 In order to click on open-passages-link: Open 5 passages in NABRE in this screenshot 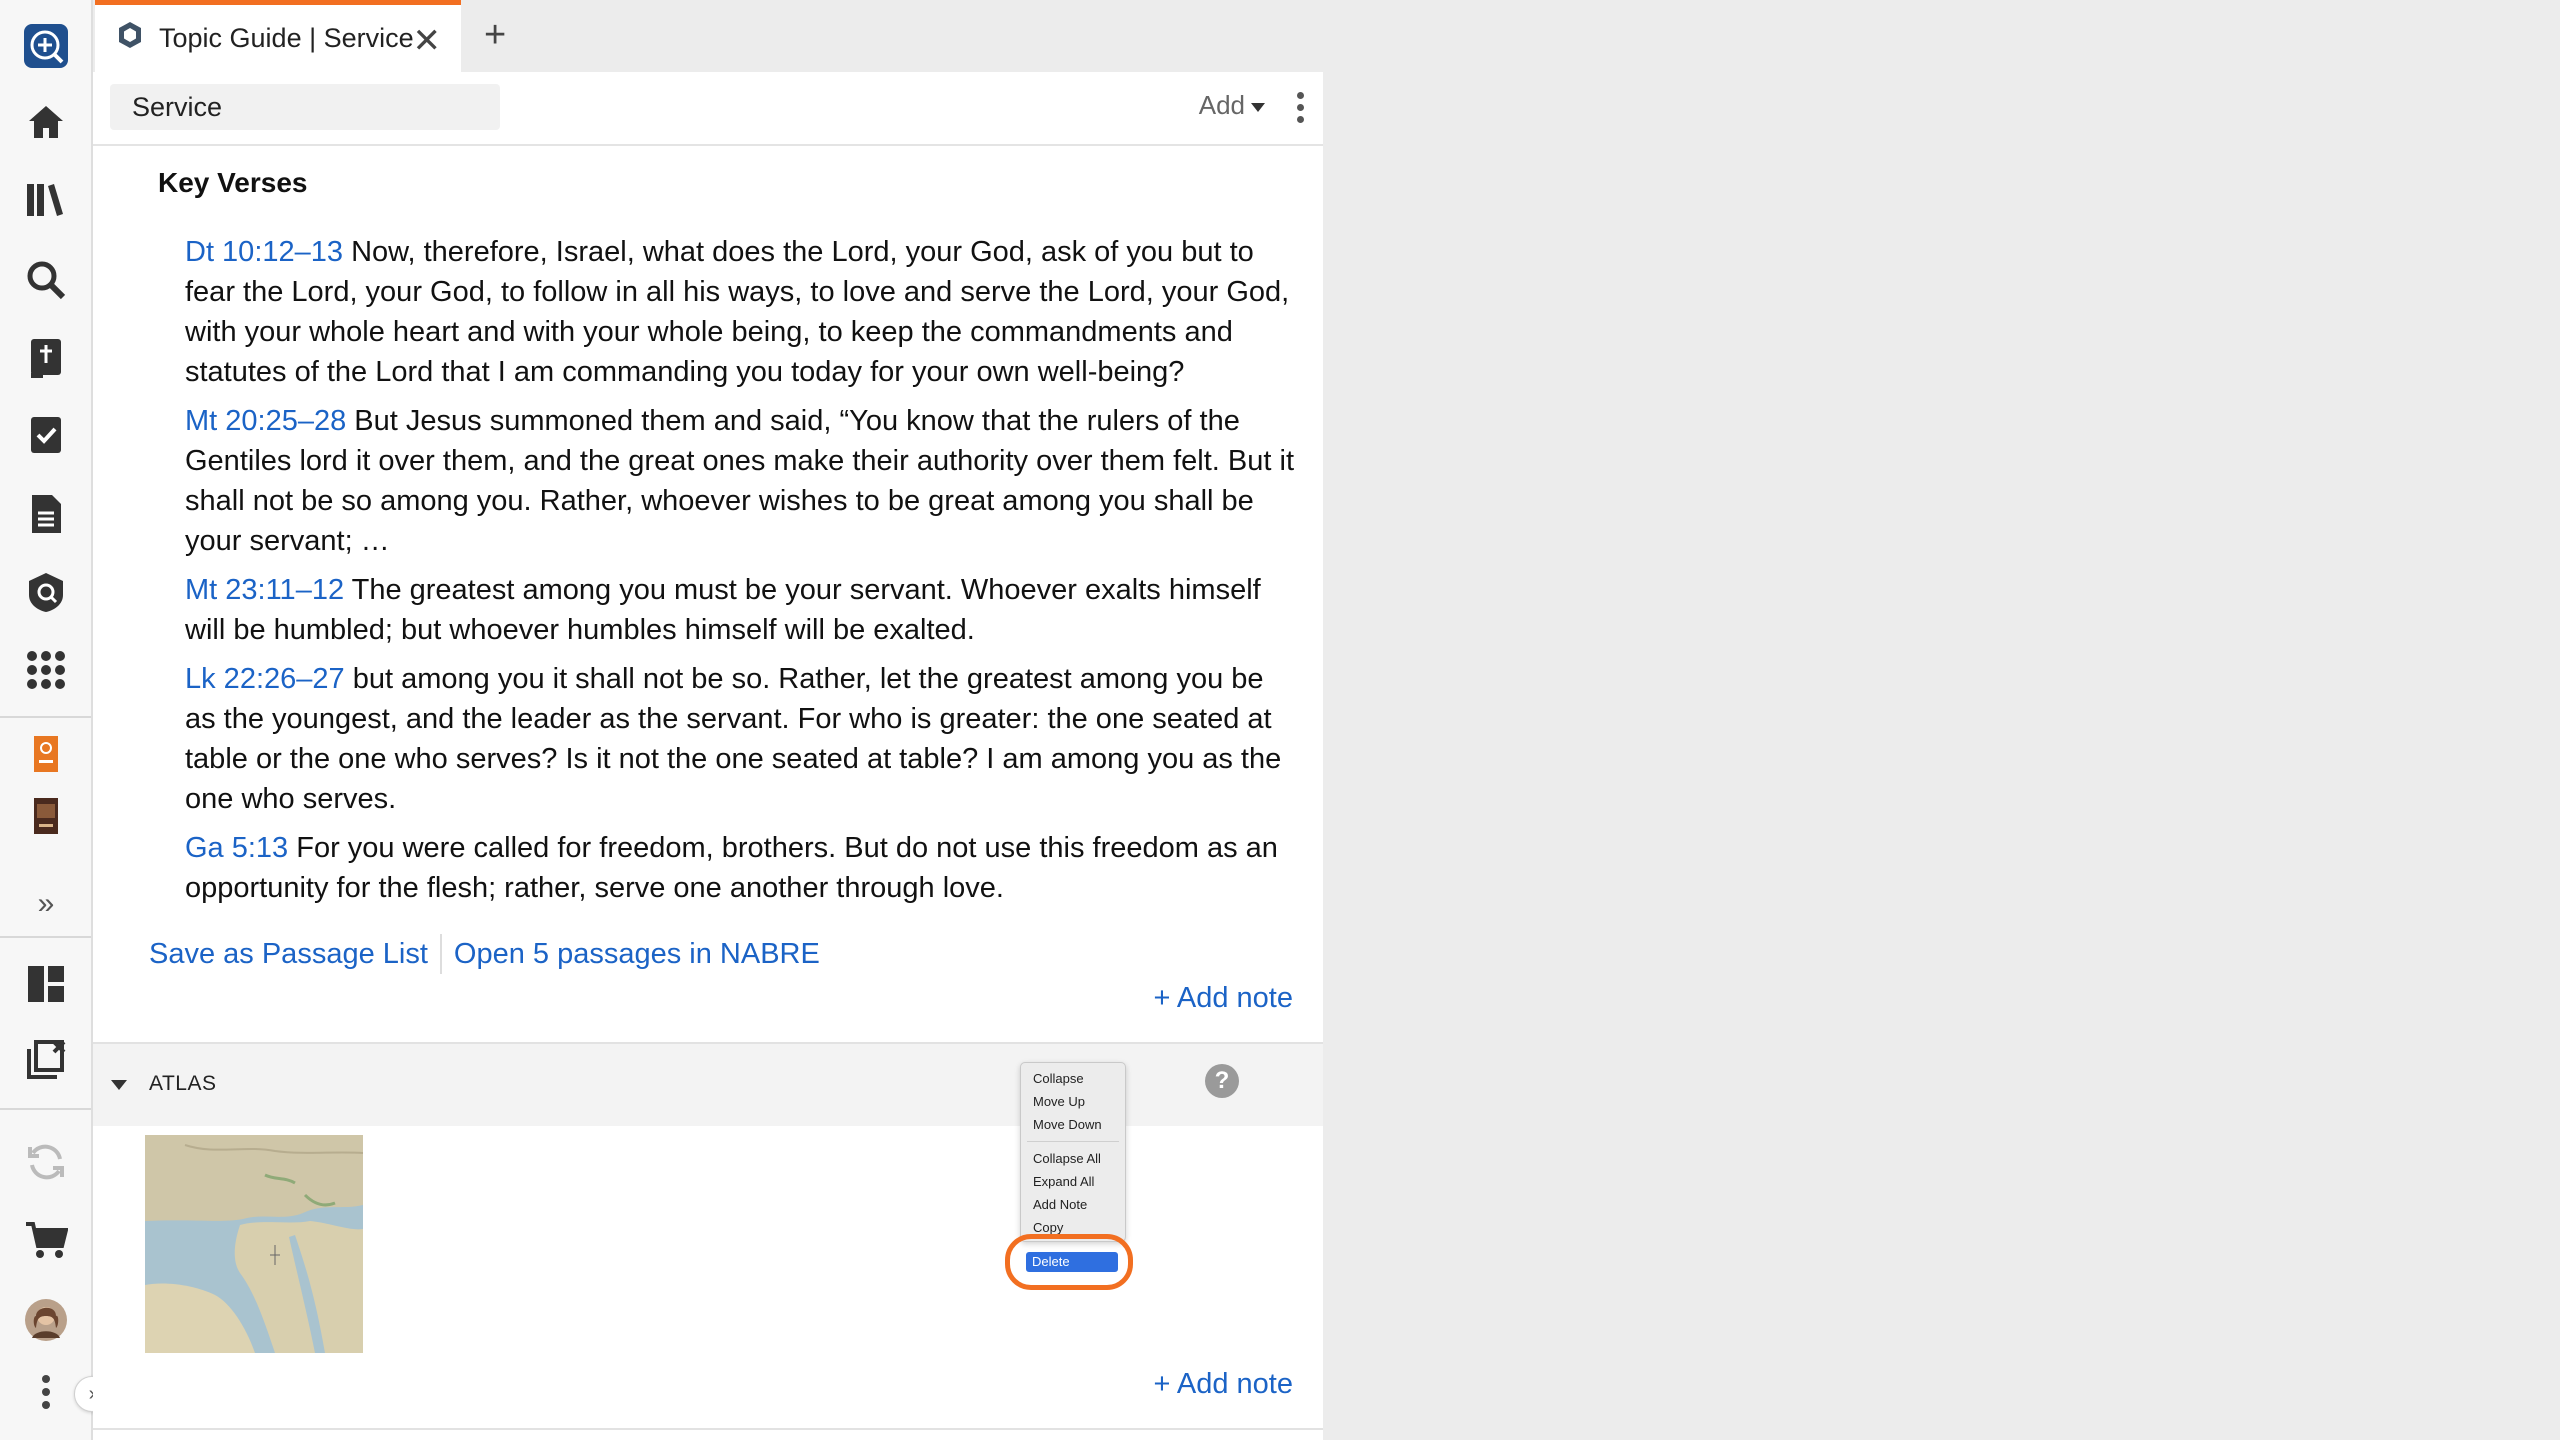, I will do `click(637, 954)`.